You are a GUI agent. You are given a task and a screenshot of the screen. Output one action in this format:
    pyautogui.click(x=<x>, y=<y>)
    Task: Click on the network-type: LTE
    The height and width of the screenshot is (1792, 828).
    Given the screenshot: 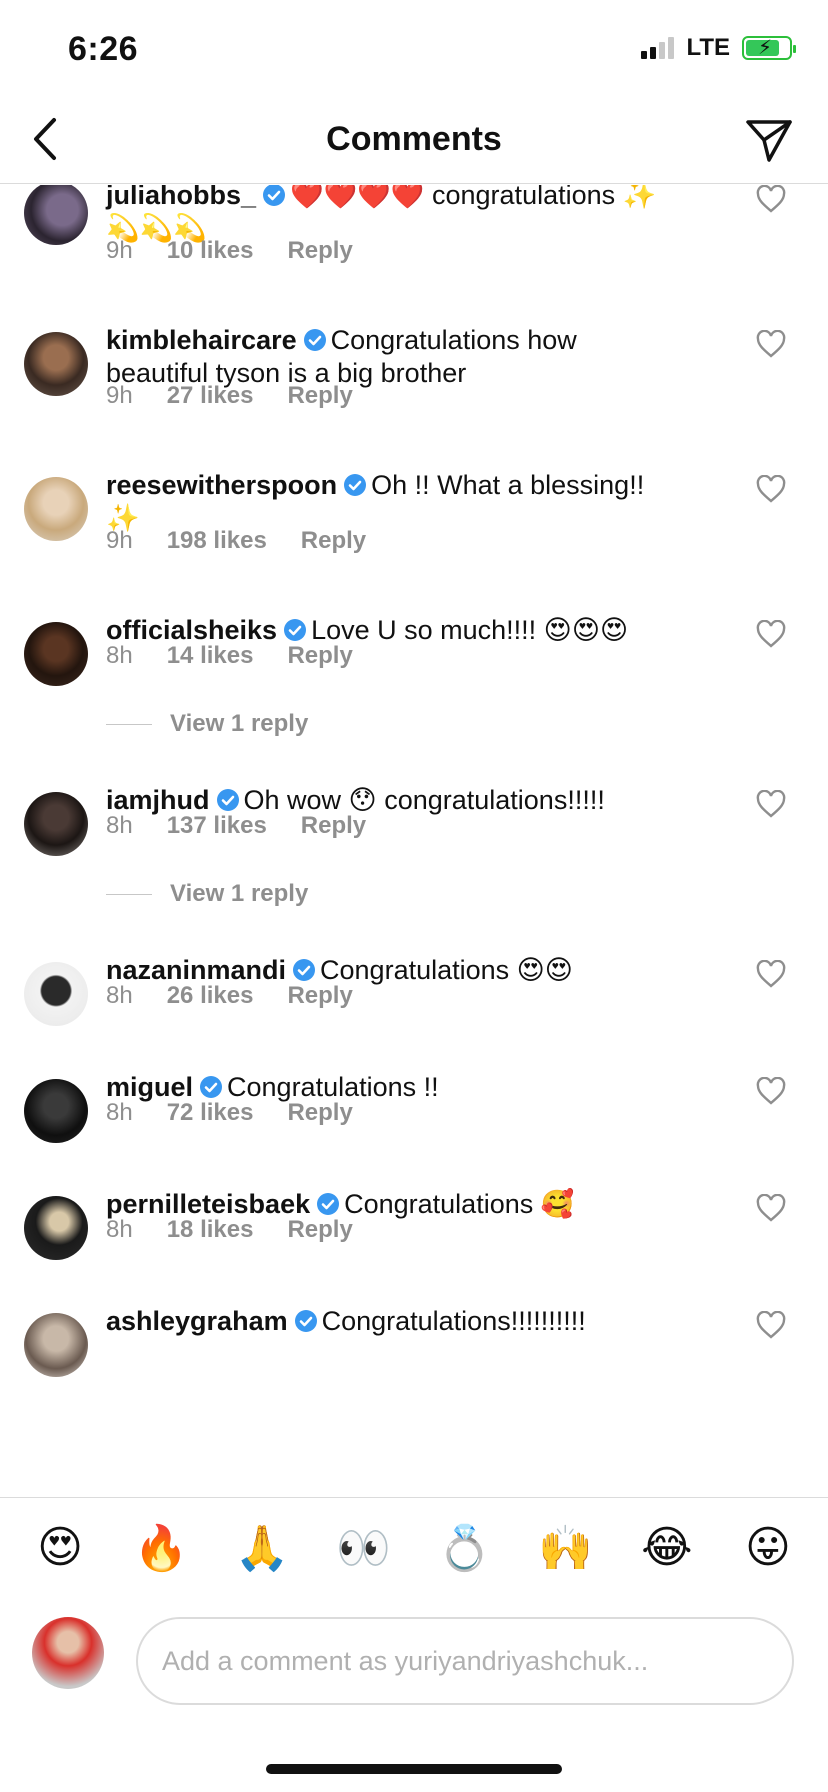 What is the action you would take?
    pyautogui.click(x=708, y=47)
    